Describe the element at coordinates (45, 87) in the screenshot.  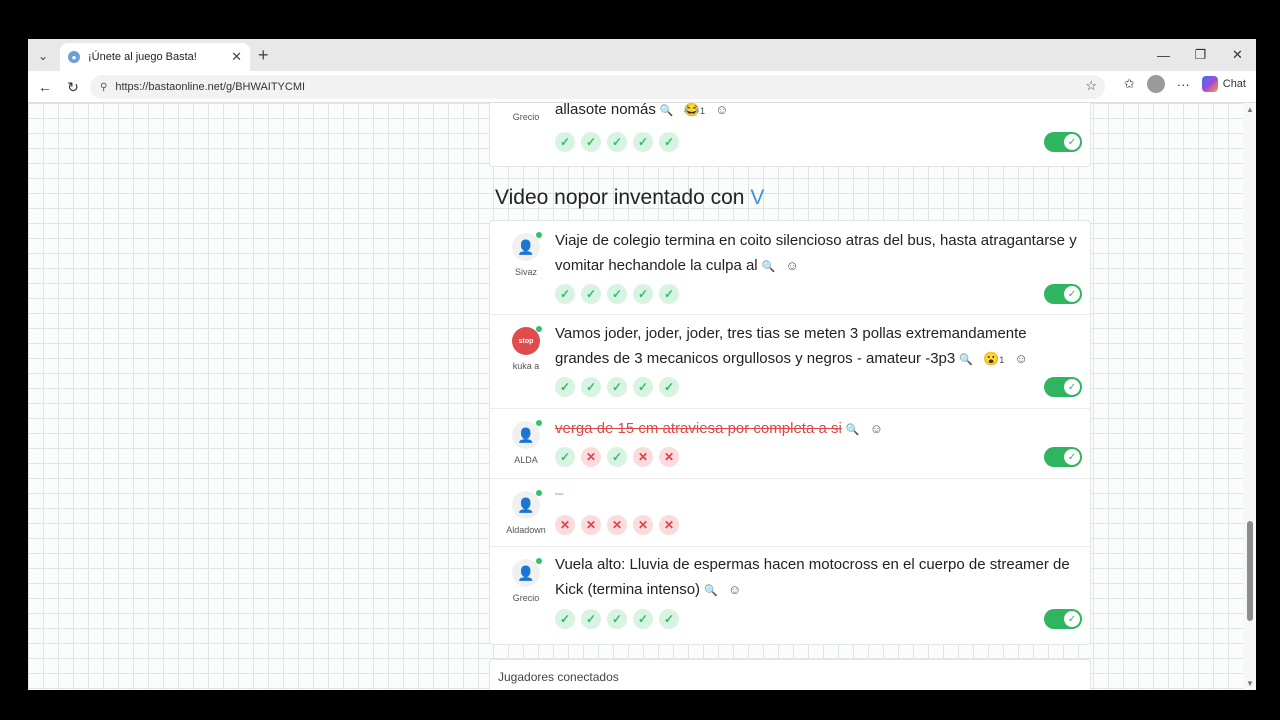
I see `back-icon: ←` at that location.